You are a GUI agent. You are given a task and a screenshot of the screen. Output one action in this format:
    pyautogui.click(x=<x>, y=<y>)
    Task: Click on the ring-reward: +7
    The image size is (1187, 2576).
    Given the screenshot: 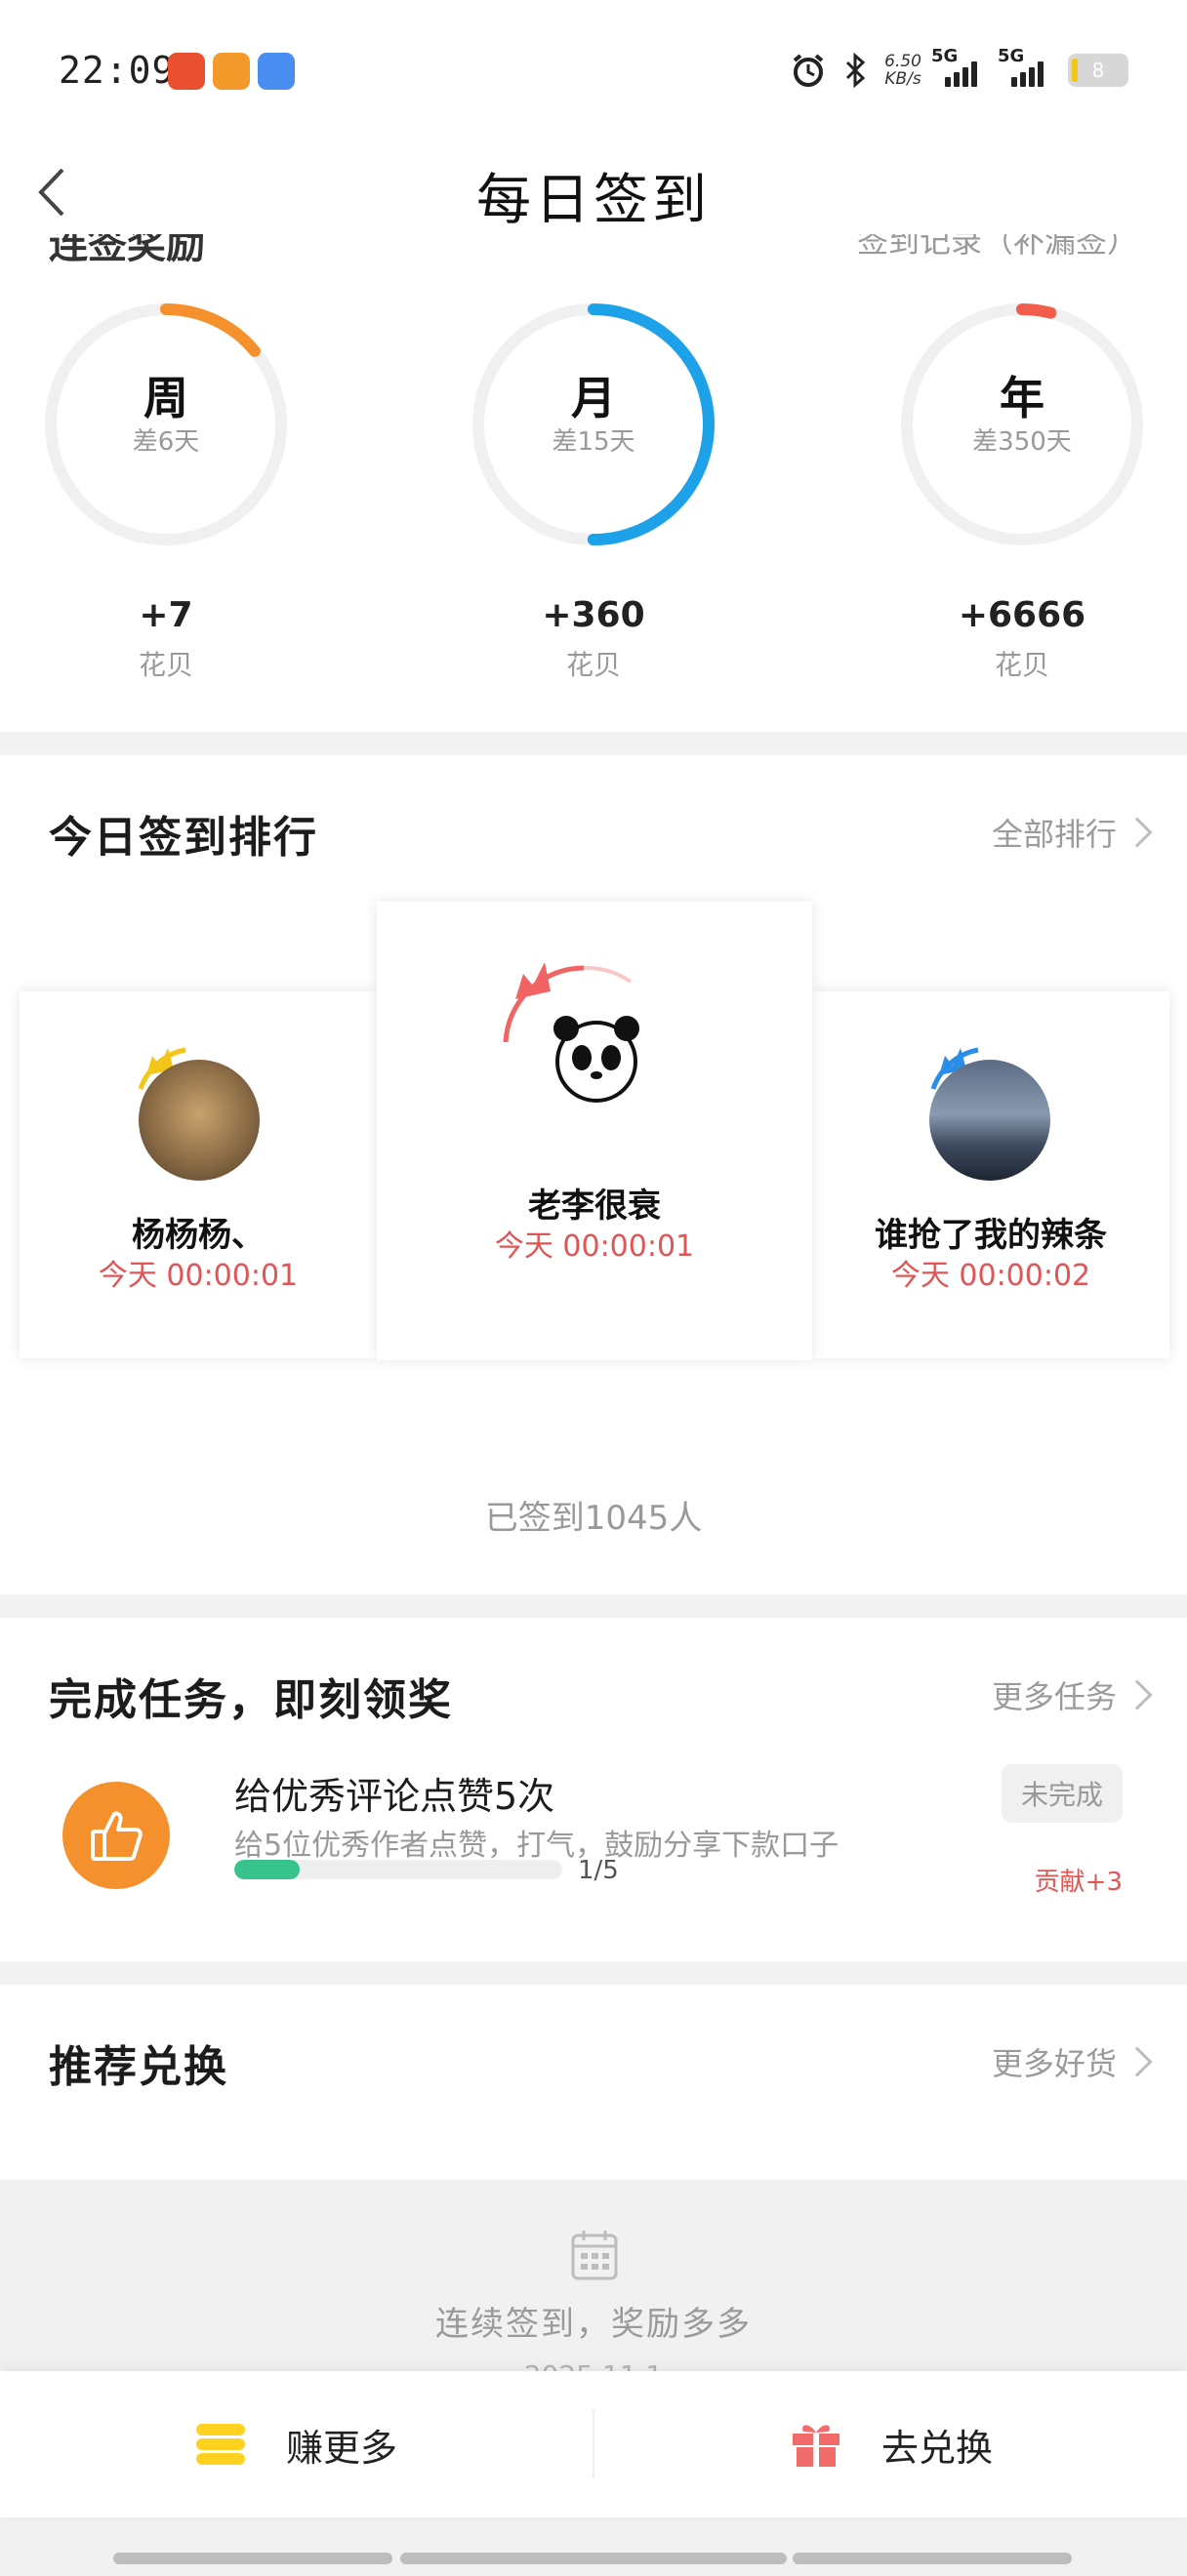 What is the action you would take?
    pyautogui.click(x=166, y=615)
    